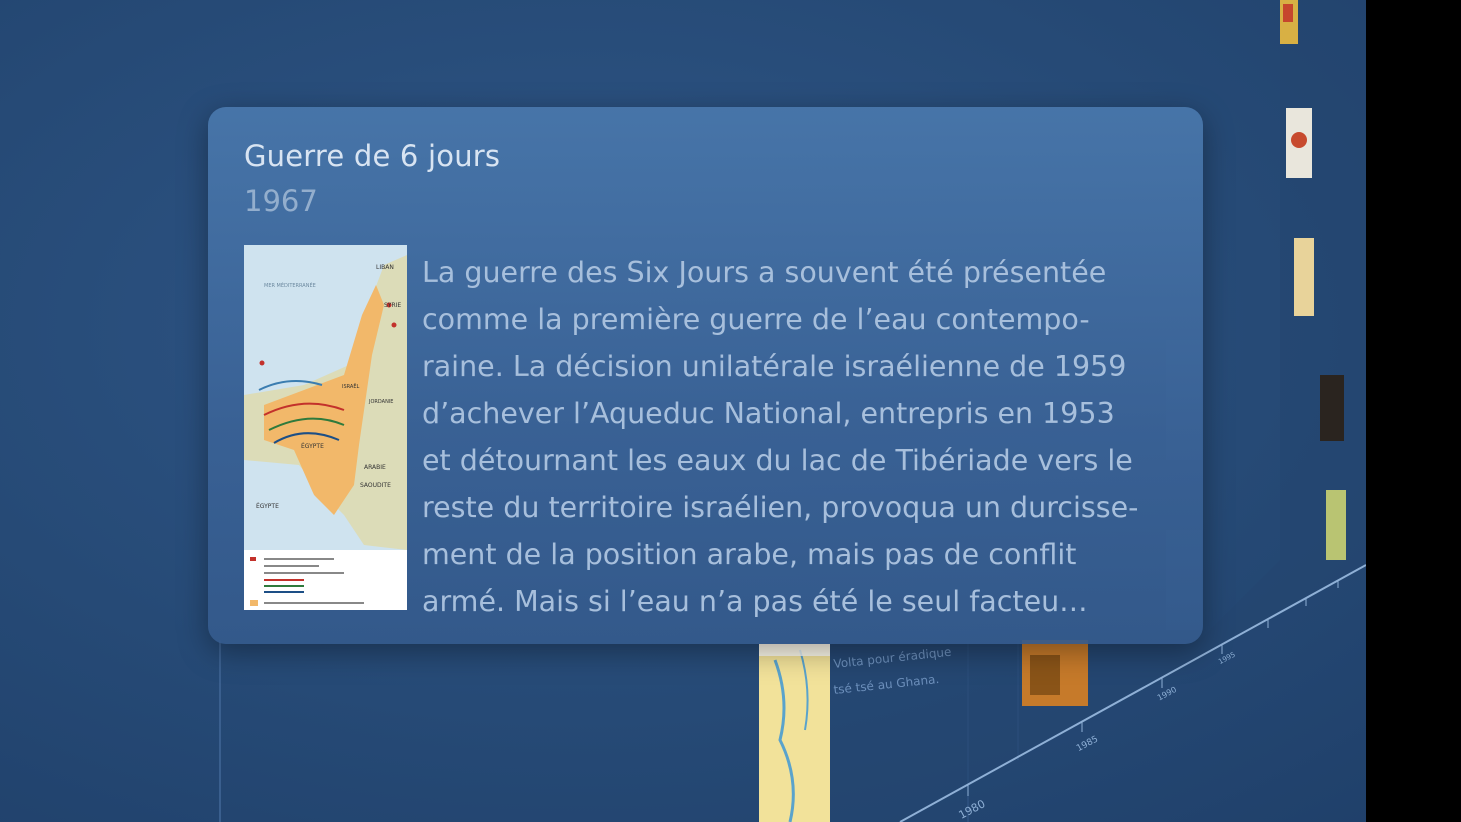 The image size is (1461, 822). I want to click on timeline-year-label: 1995, so click(1226, 658).